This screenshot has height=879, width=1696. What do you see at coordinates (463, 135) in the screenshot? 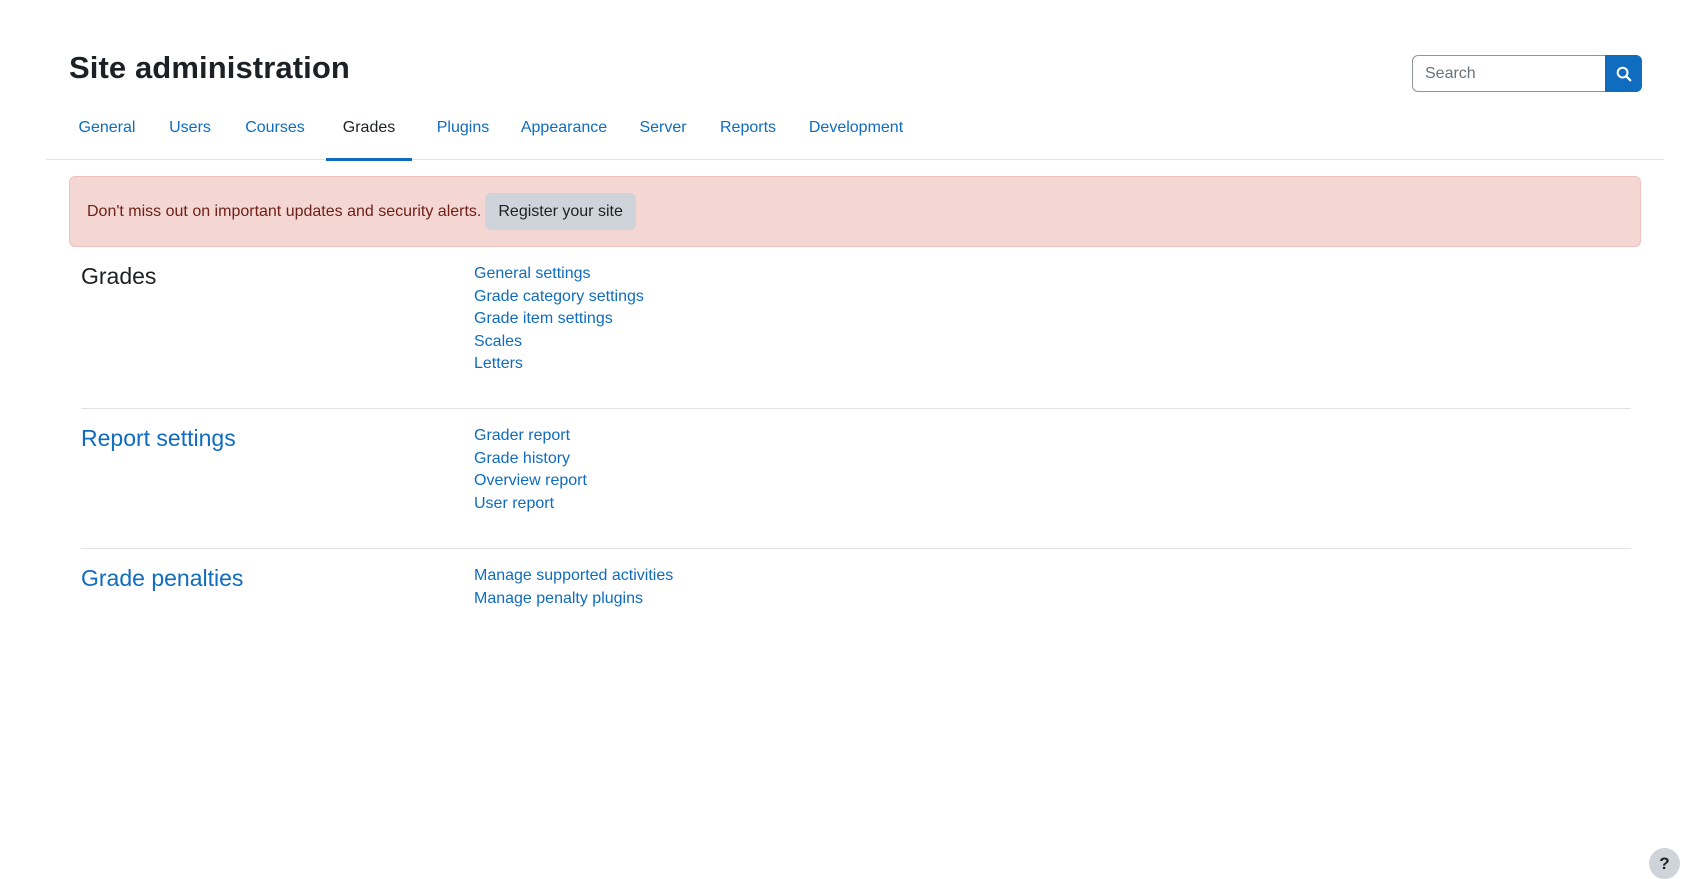
I see `tab-plugins: Plugins` at bounding box center [463, 135].